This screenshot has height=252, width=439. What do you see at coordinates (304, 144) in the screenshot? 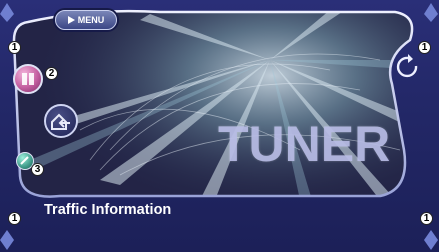
I see `source-title: TUNER` at bounding box center [304, 144].